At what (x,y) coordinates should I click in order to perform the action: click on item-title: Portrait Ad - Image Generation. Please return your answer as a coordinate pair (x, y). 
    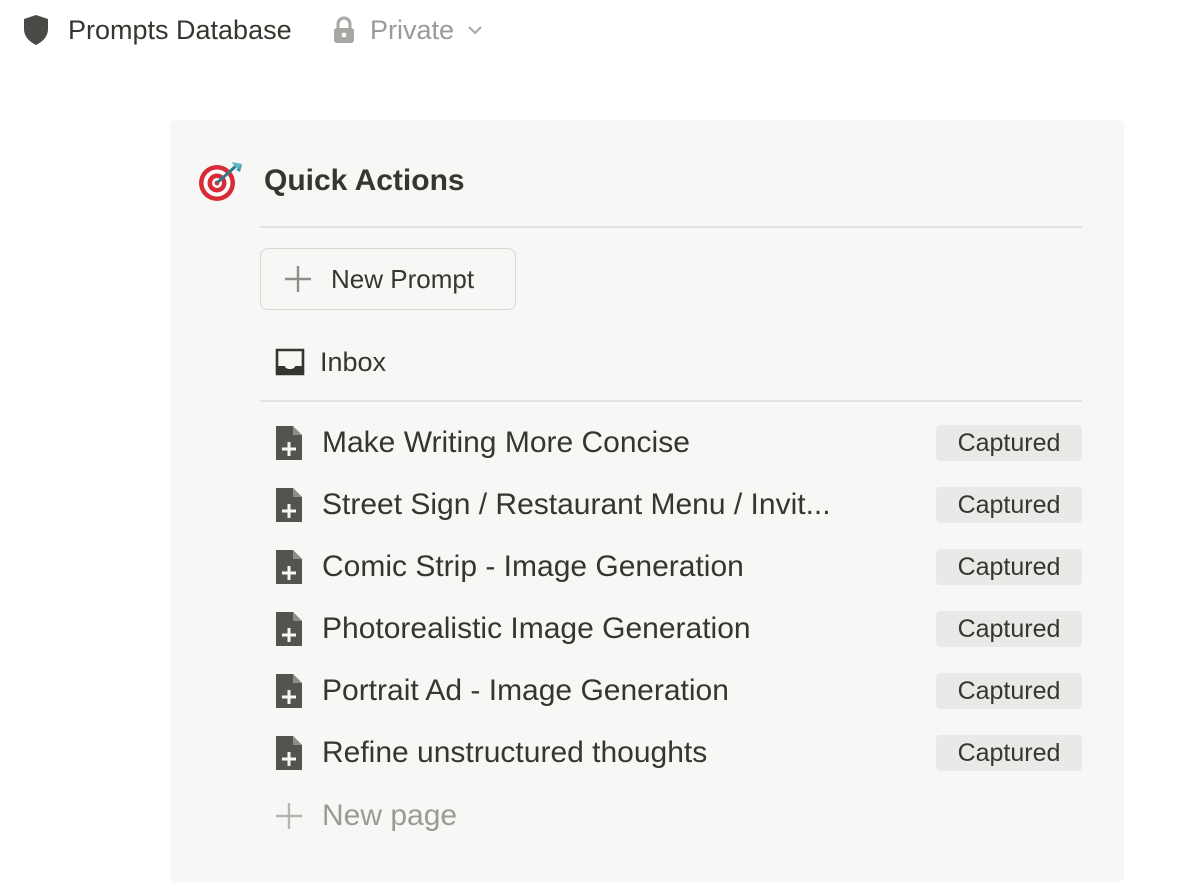
    Looking at the image, I should click on (525, 690).